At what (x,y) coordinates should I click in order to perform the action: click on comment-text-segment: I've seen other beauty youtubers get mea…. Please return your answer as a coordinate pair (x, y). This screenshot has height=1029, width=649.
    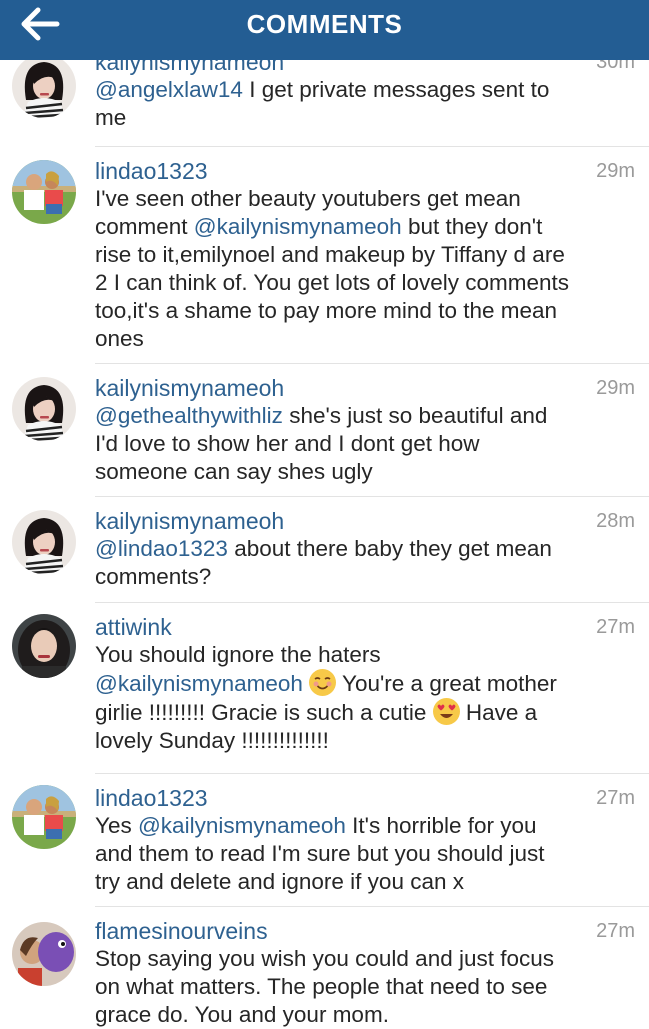
    Looking at the image, I should click on (308, 198).